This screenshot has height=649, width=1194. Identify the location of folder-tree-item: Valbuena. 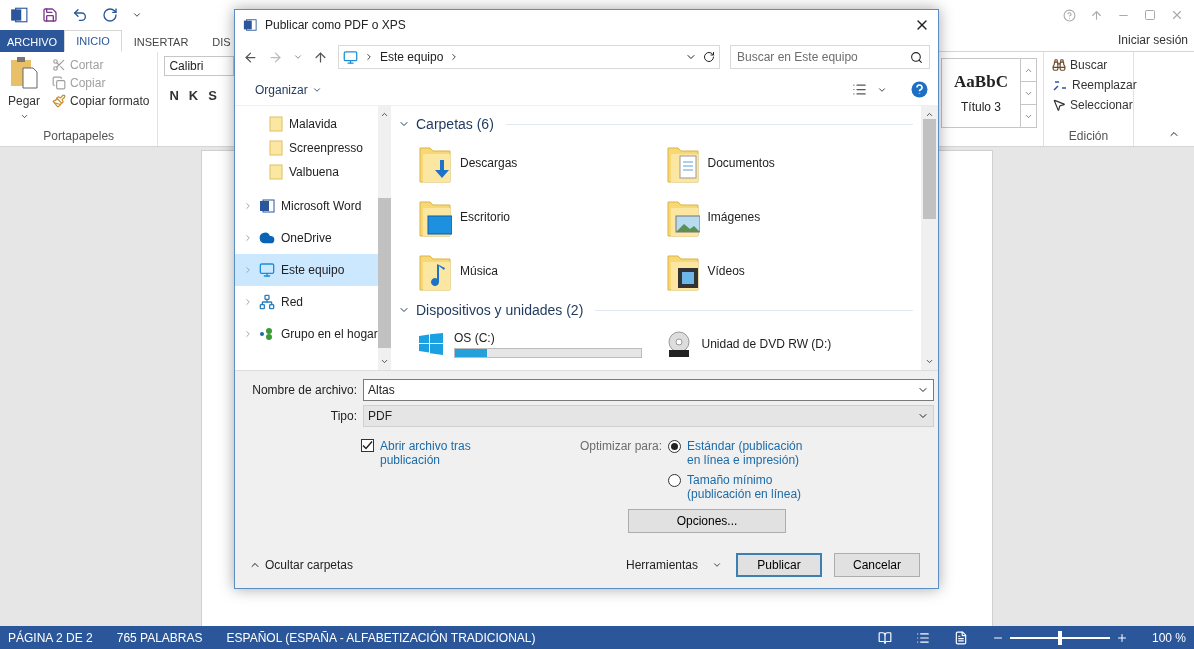
(306, 172).